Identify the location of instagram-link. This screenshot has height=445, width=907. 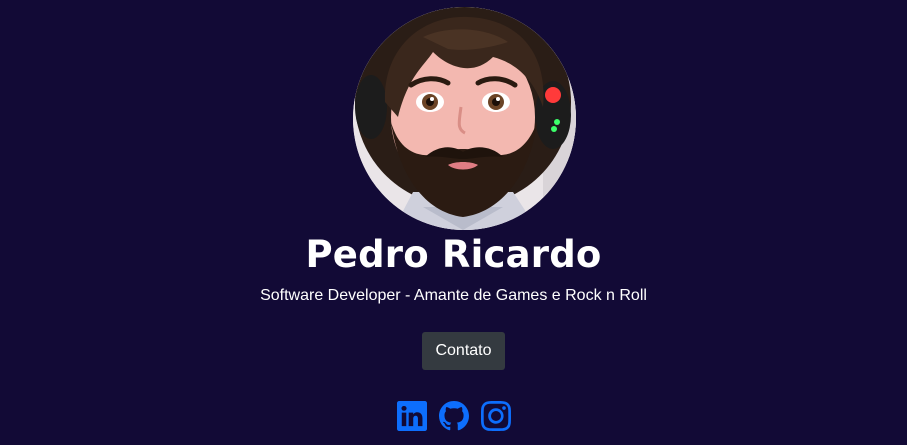
(495, 416).